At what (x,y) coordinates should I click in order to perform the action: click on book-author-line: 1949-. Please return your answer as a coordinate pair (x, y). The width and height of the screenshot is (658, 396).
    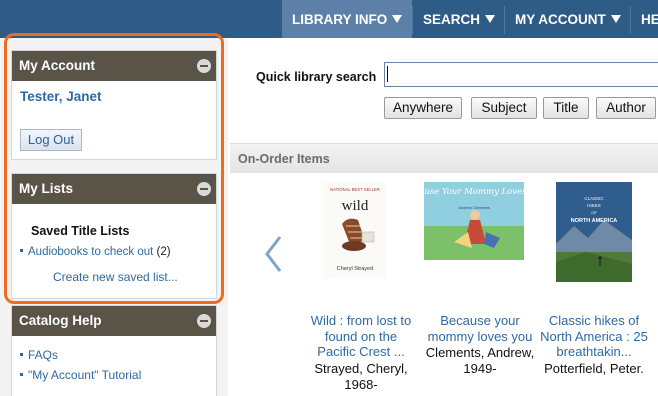
    Looking at the image, I should click on (480, 368).